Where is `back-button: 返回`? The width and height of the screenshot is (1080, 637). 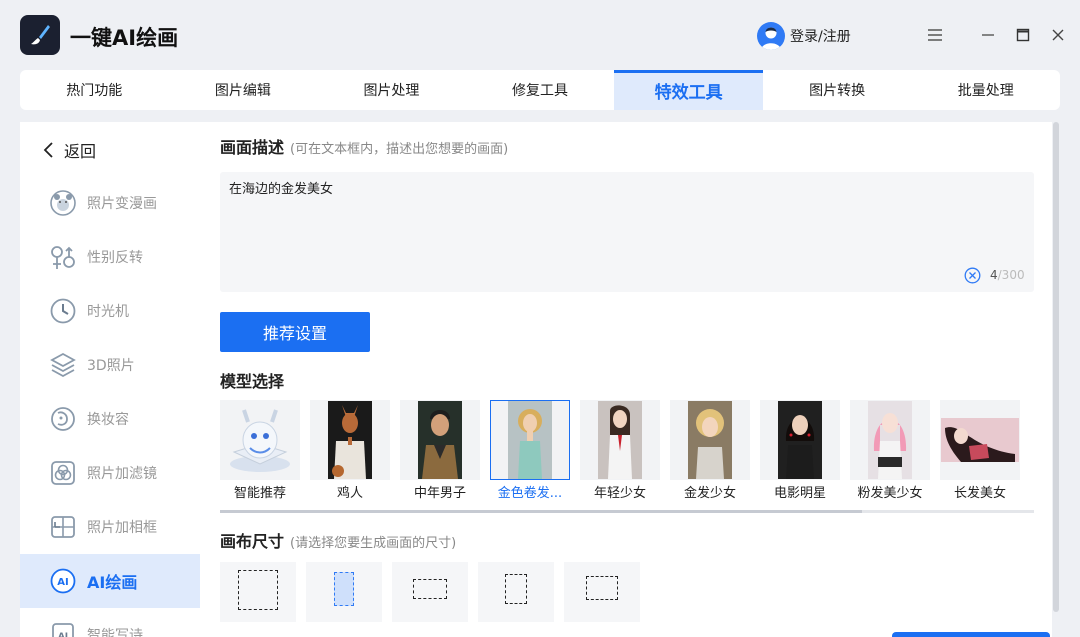 back-button: 返回 is located at coordinates (69, 150).